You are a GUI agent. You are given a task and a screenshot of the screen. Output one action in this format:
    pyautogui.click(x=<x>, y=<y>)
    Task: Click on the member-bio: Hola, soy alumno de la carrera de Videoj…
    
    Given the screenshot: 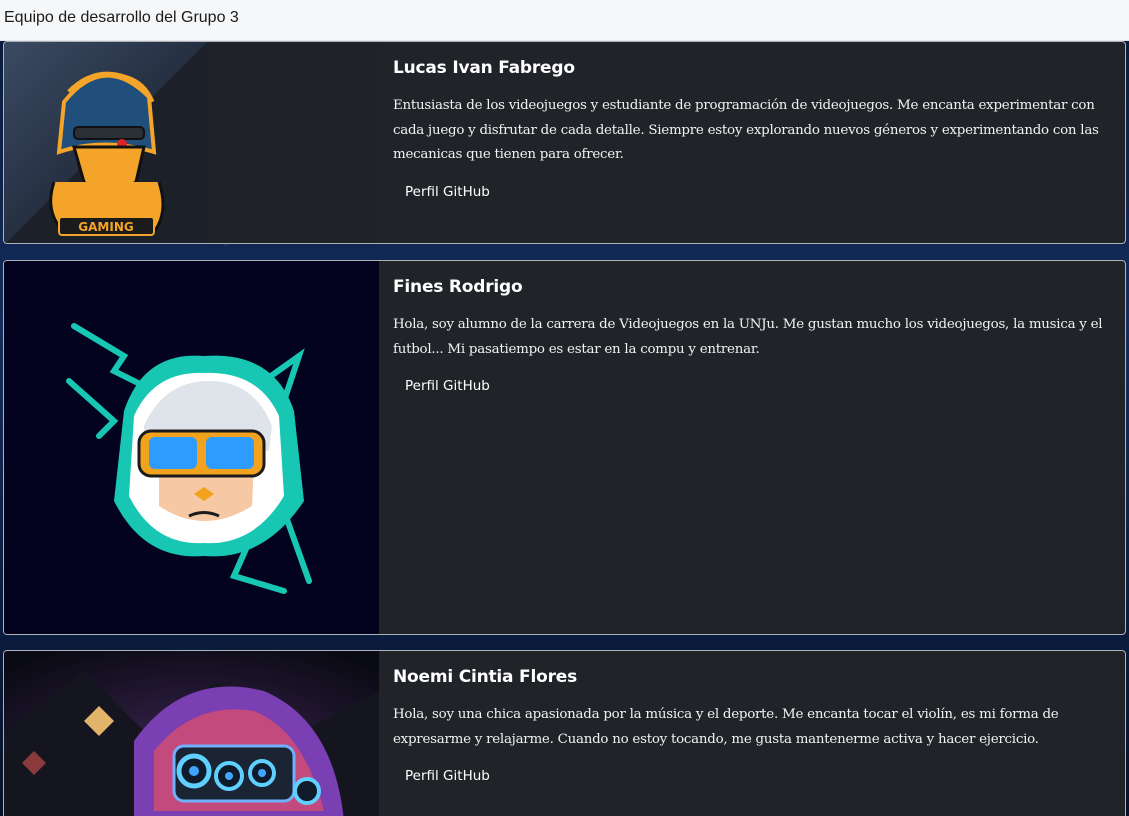 What is the action you would take?
    pyautogui.click(x=748, y=337)
    